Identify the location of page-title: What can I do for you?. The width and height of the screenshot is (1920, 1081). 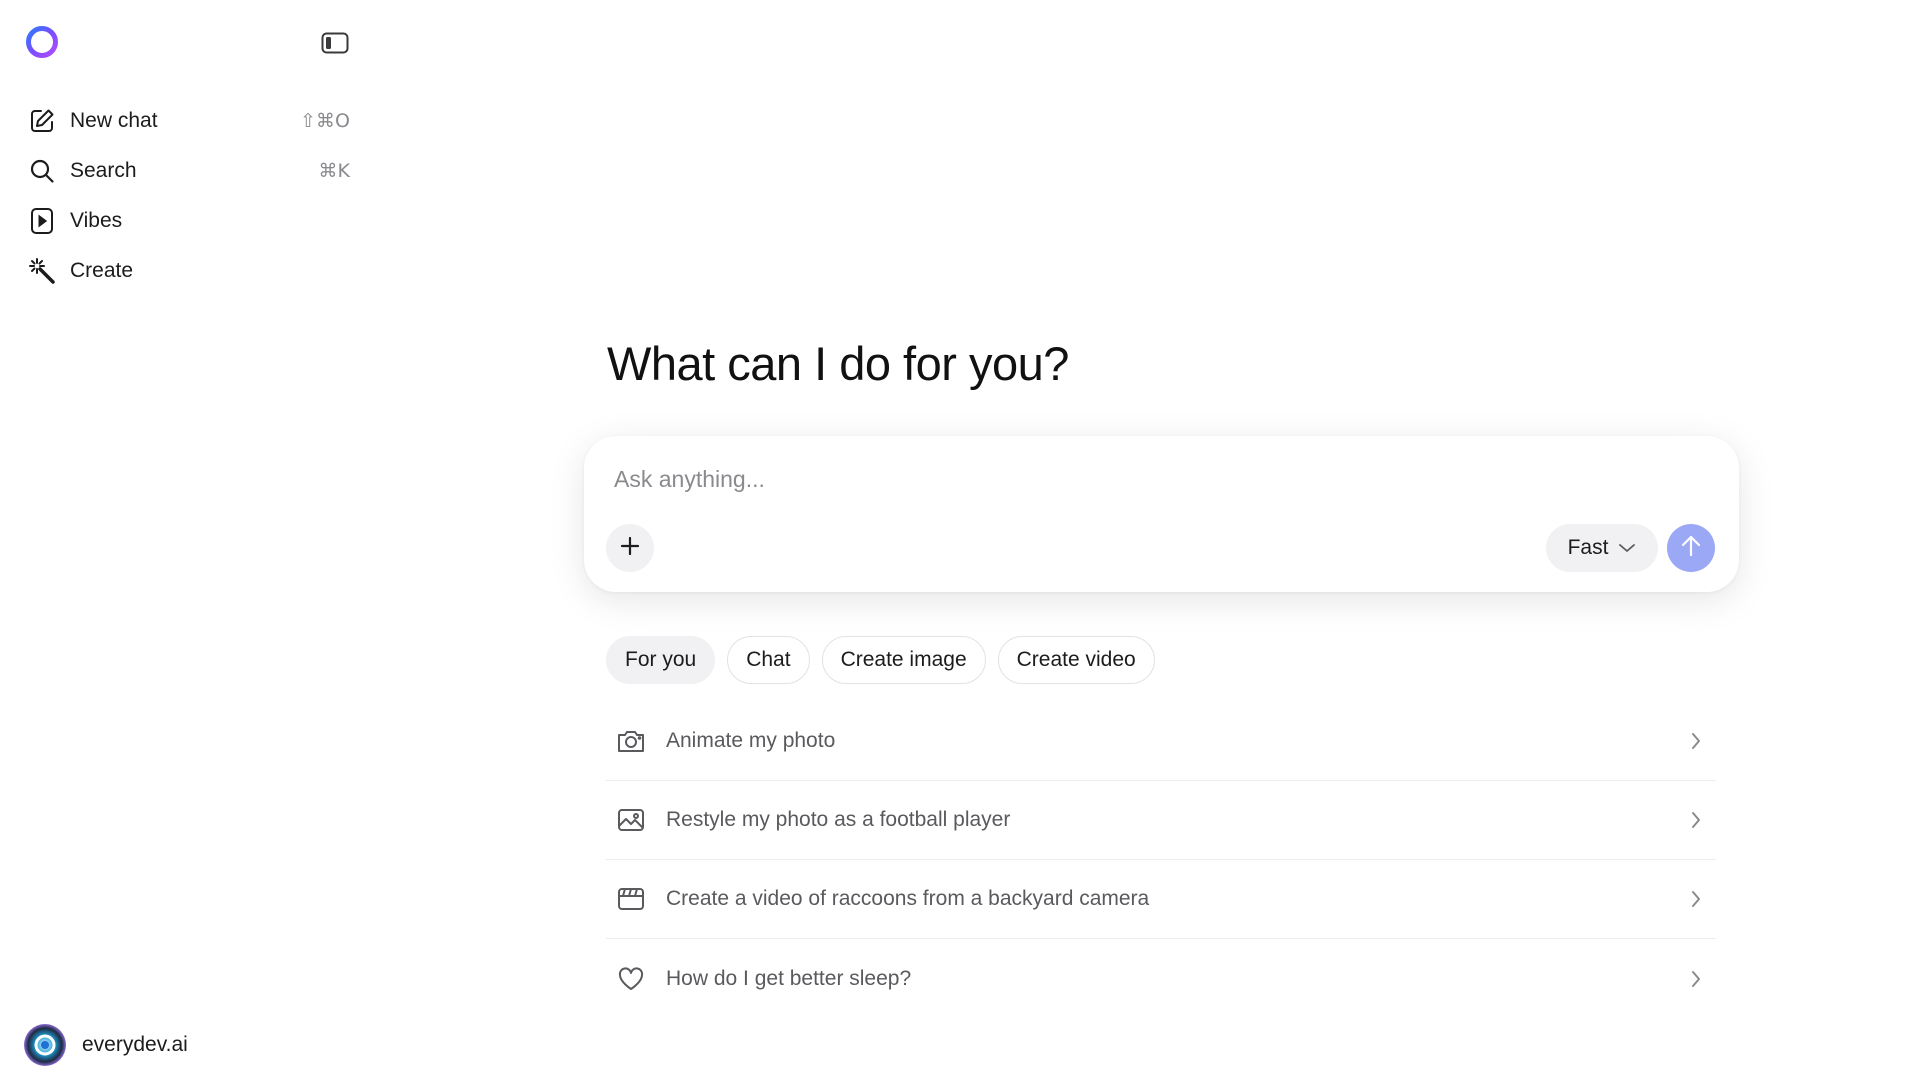
(838, 363).